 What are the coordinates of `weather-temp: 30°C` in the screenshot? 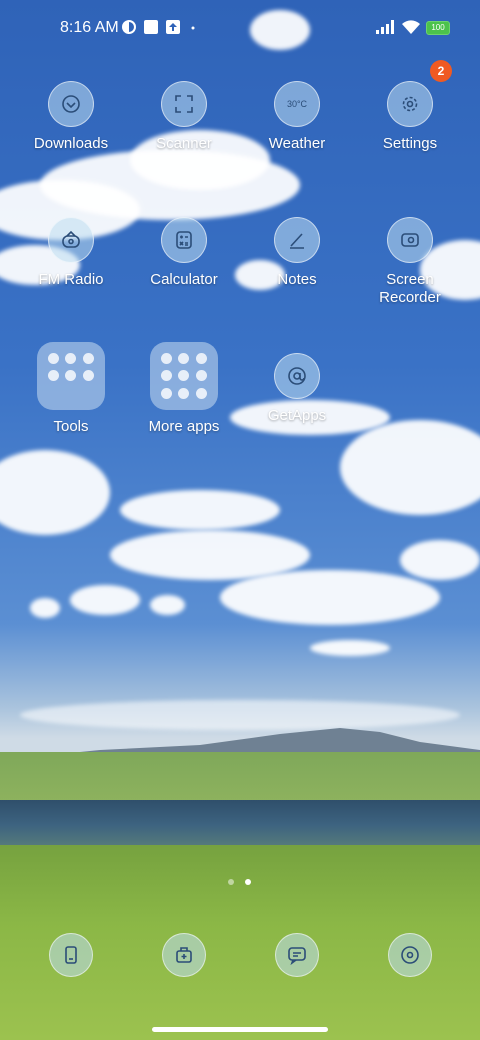 It's located at (297, 104).